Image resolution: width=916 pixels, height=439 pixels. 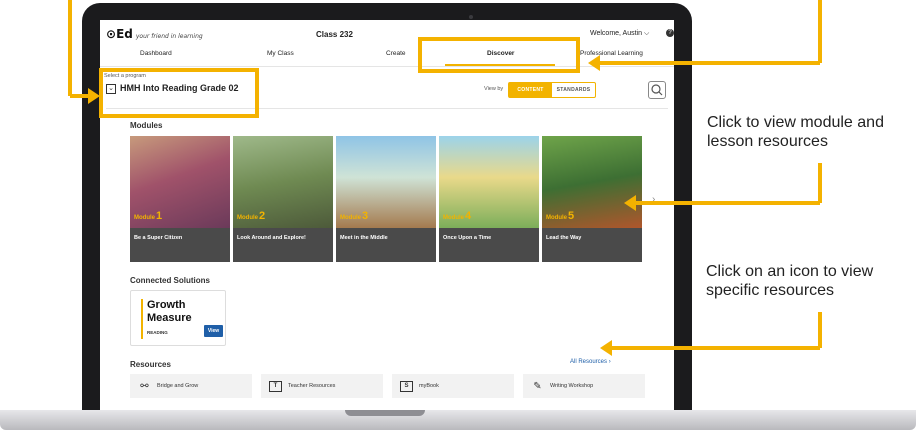 What do you see at coordinates (156, 53) in the screenshot?
I see `nav-dashboard: Dashboard` at bounding box center [156, 53].